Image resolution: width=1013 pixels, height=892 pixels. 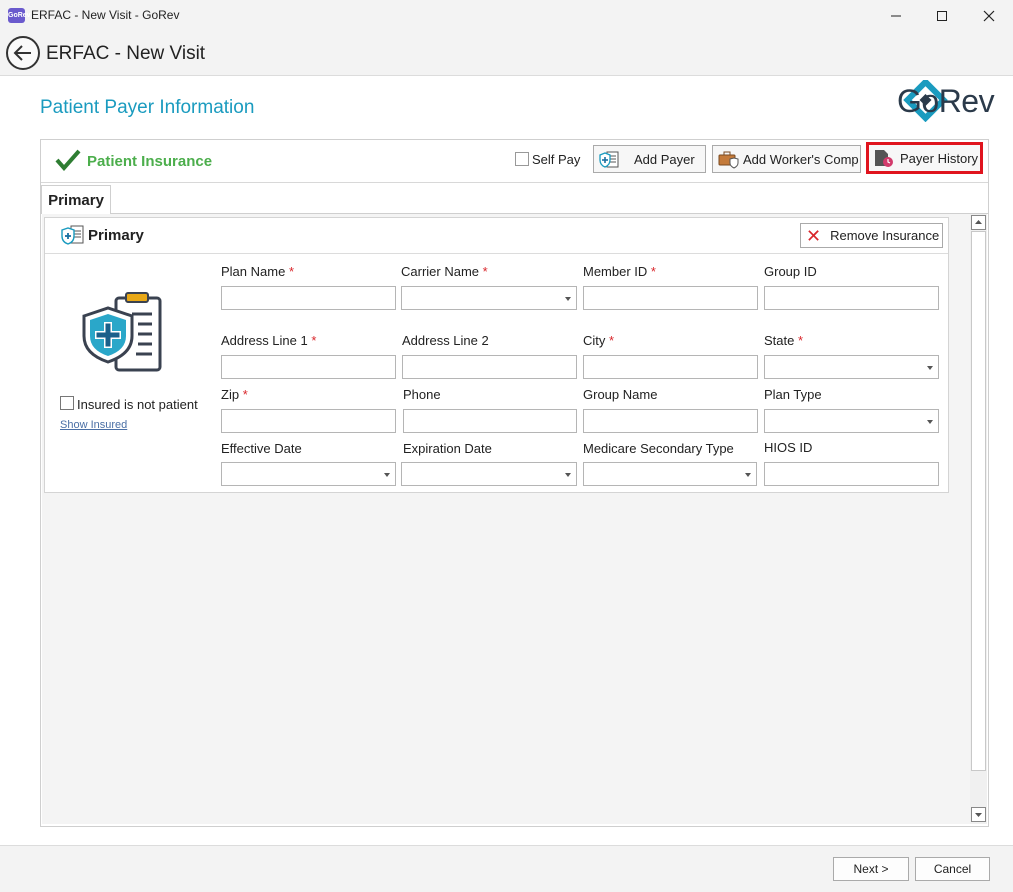 I want to click on insurance-clipboard-icon, so click(x=122, y=332).